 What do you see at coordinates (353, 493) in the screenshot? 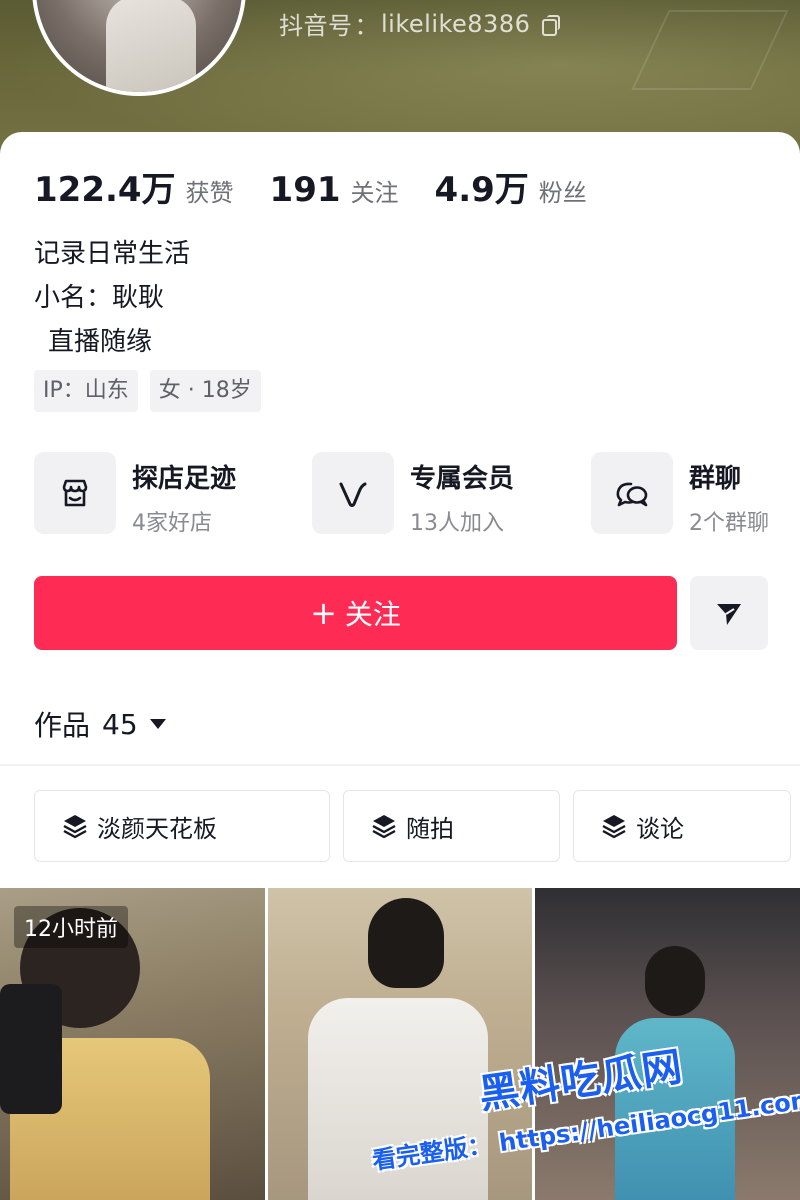
I see `vip-icon` at bounding box center [353, 493].